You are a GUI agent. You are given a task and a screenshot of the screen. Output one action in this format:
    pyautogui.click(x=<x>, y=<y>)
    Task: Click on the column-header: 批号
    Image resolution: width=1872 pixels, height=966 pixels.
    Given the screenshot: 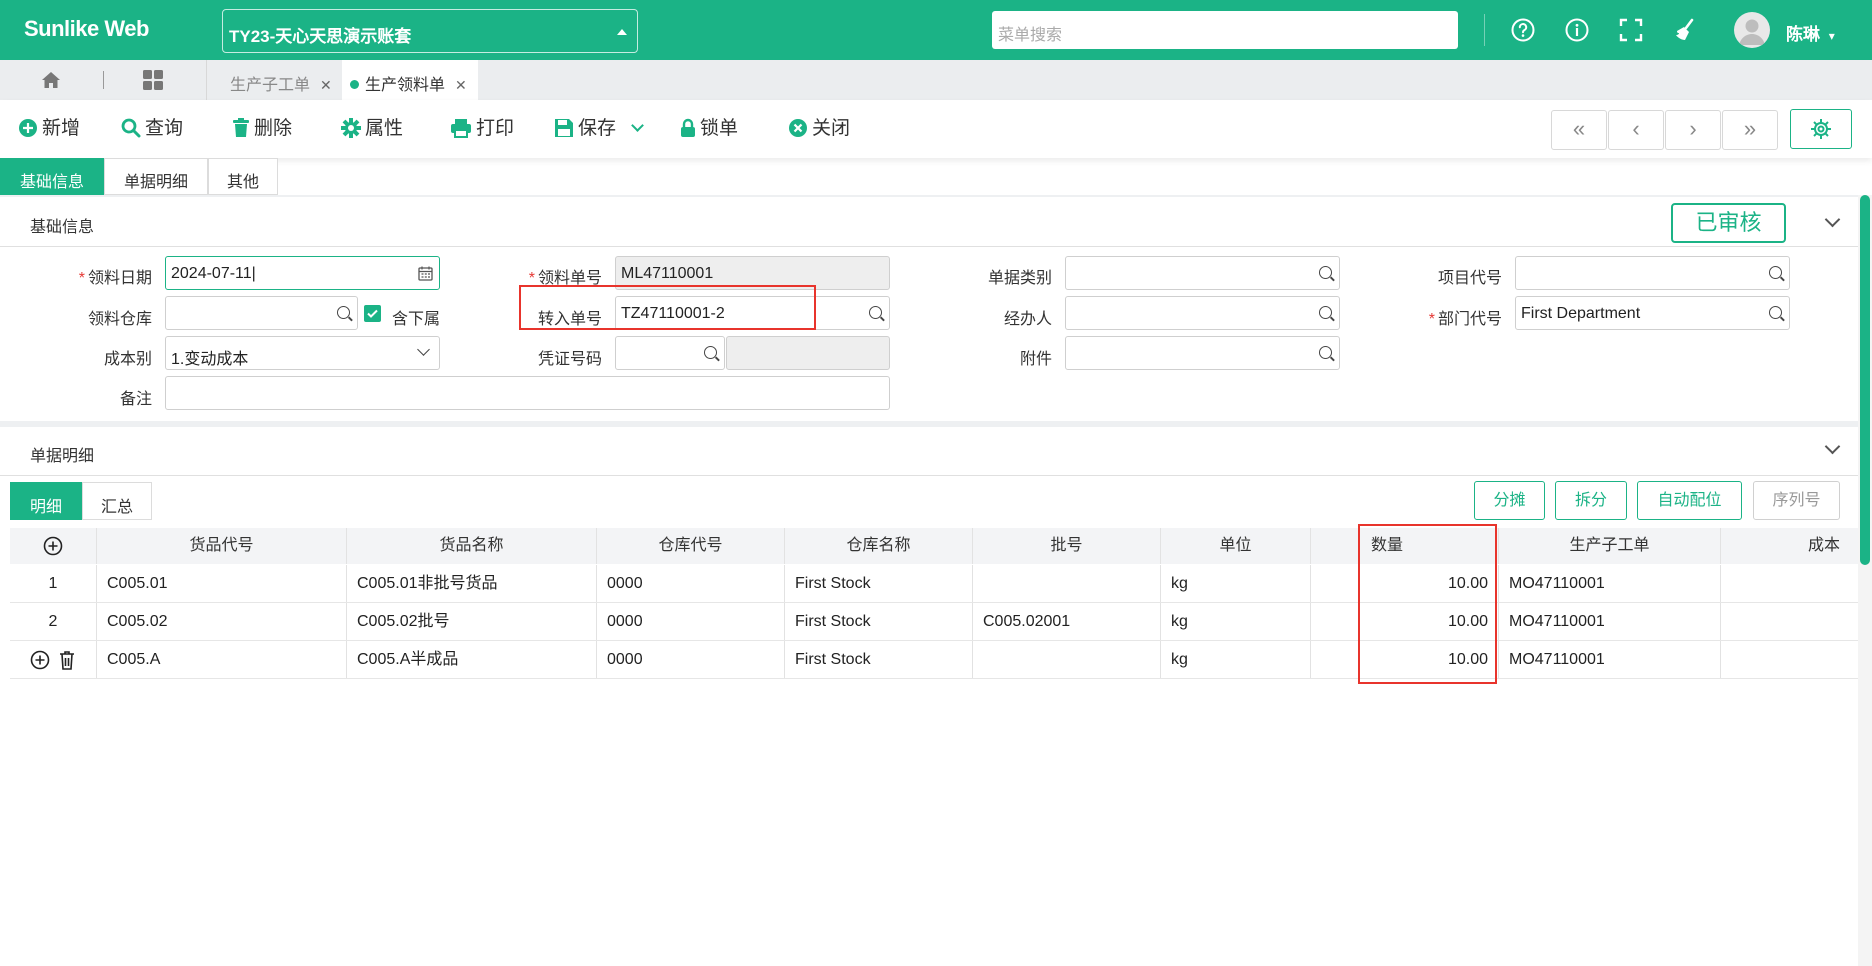 What is the action you would take?
    pyautogui.click(x=1067, y=546)
    